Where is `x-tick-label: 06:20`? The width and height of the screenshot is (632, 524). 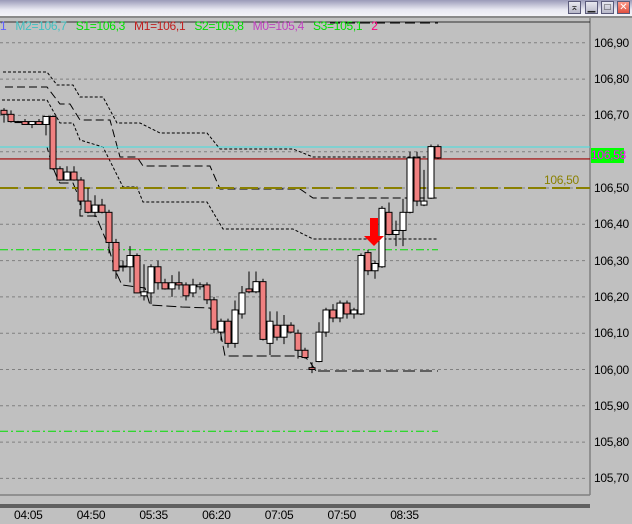
x-tick-label: 06:20 is located at coordinates (216, 515).